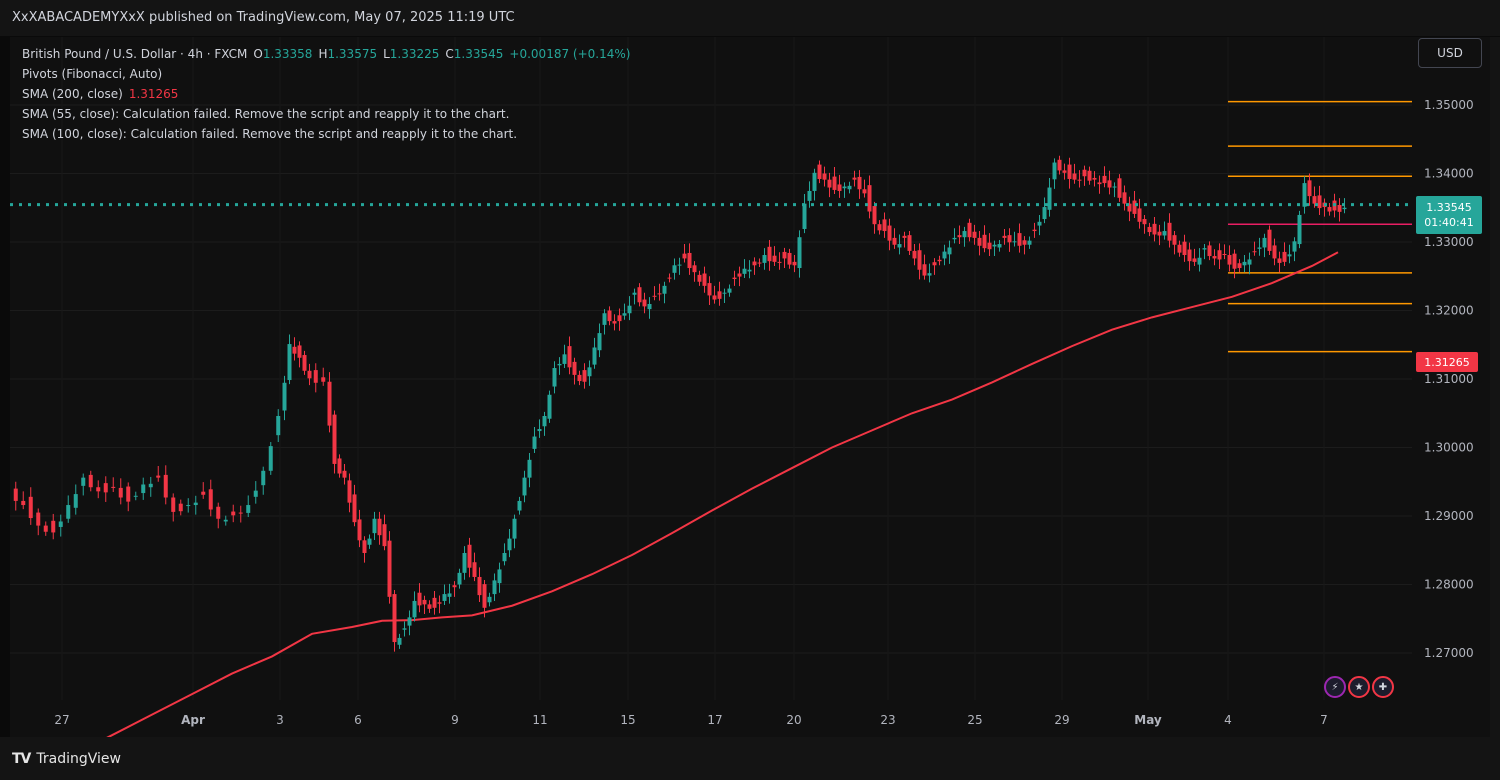 The width and height of the screenshot is (1500, 780). What do you see at coordinates (134, 54) in the screenshot?
I see `symbol-title: British Pound / U.S. Dollar · 4h · FXCM` at bounding box center [134, 54].